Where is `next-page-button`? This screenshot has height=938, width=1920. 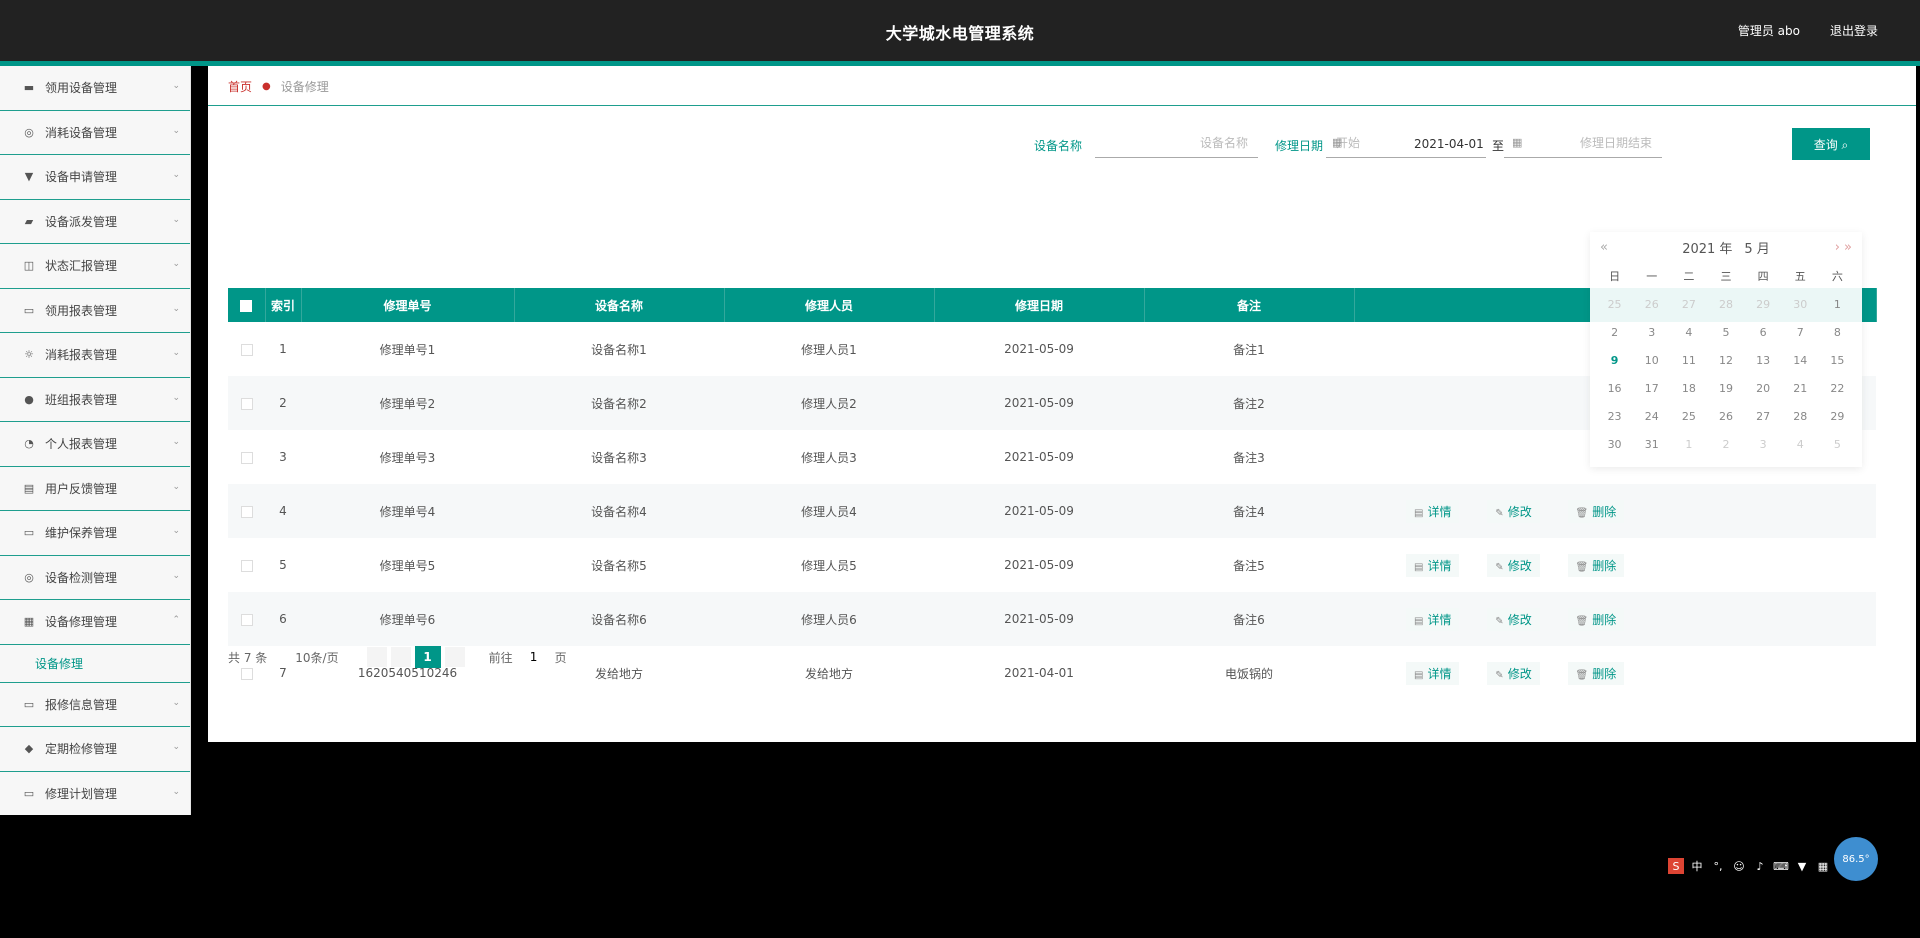
next-page-button is located at coordinates (454, 657).